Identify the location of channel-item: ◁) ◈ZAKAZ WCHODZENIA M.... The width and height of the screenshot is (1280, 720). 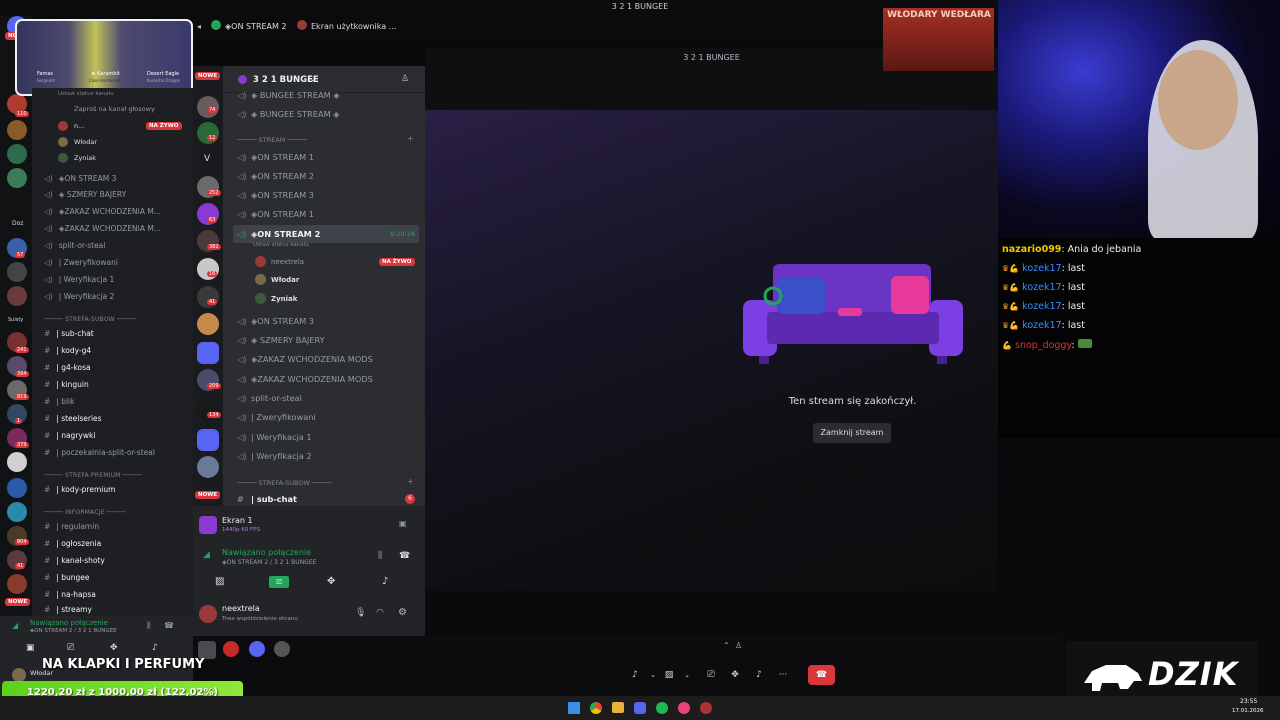
(115, 212).